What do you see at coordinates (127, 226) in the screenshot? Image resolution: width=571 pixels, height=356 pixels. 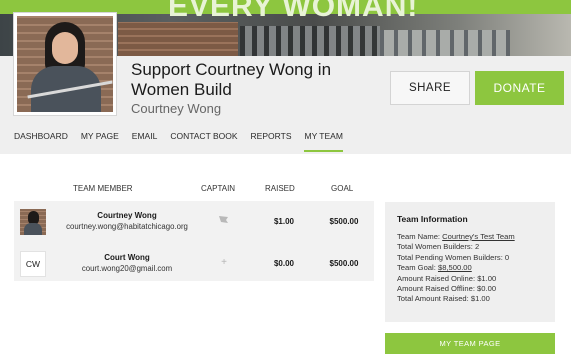 I see `member-email: courtney.wong@habitatchicago.org` at bounding box center [127, 226].